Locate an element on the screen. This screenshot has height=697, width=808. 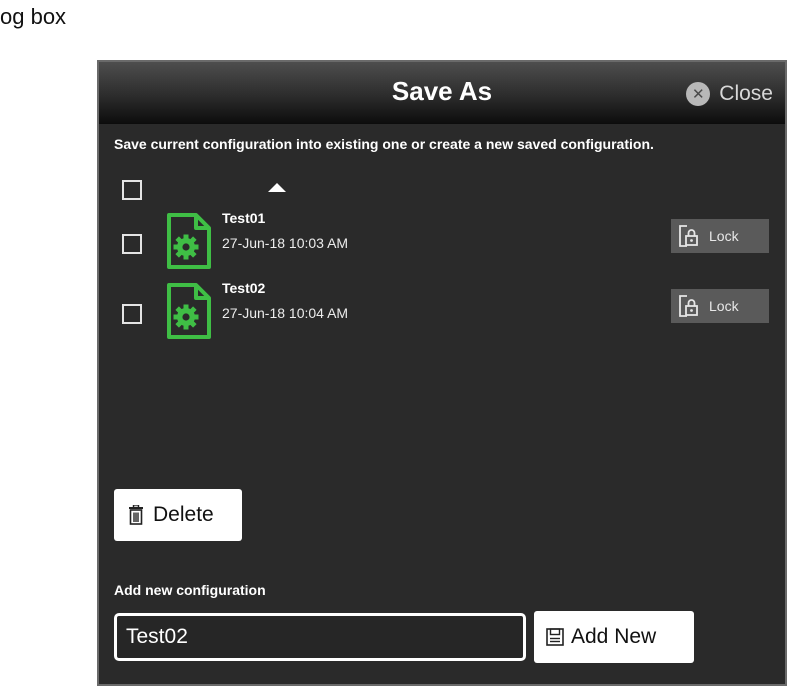
item-name: Test02 is located at coordinates (244, 288).